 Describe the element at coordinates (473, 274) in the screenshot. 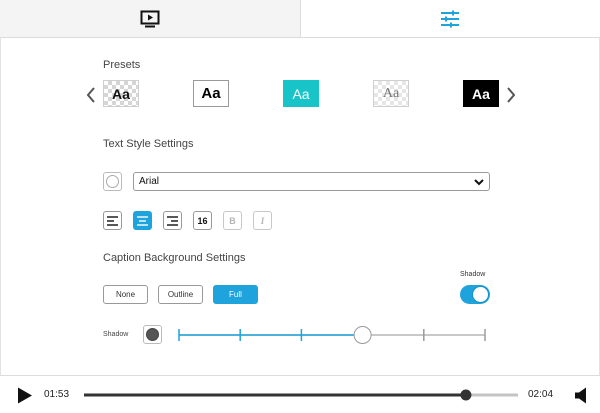

I see `shadow-toggle-label: Shadow` at that location.